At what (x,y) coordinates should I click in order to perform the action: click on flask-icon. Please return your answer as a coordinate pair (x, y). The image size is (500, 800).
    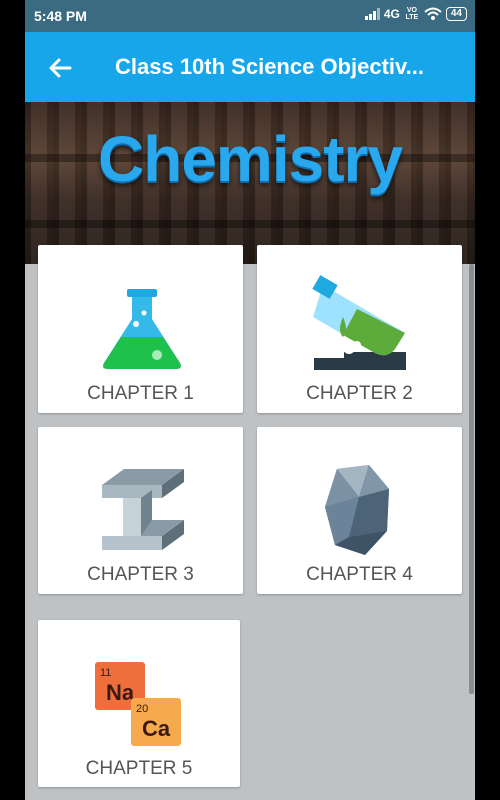
    Looking at the image, I should click on (142, 329).